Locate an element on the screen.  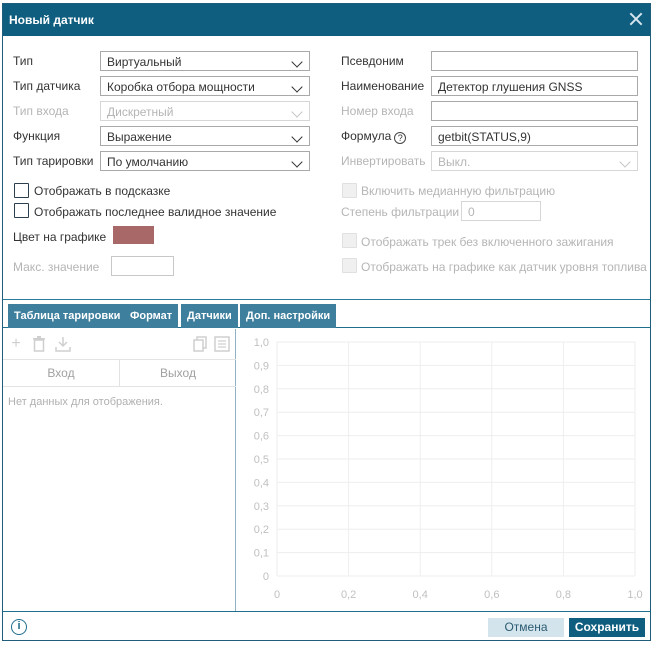
chart-color-picker is located at coordinates (133, 235).